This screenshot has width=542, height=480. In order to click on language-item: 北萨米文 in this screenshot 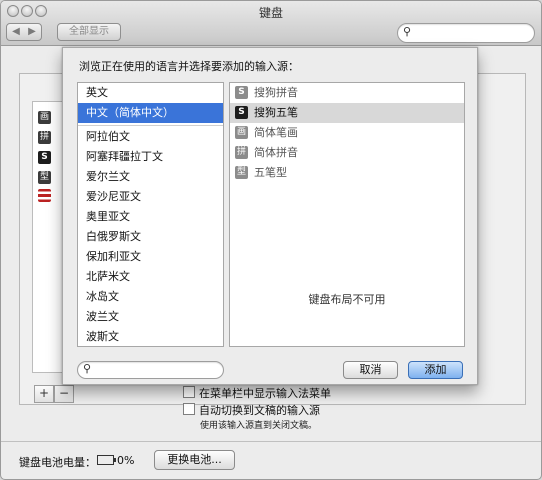, I will do `click(150, 277)`.